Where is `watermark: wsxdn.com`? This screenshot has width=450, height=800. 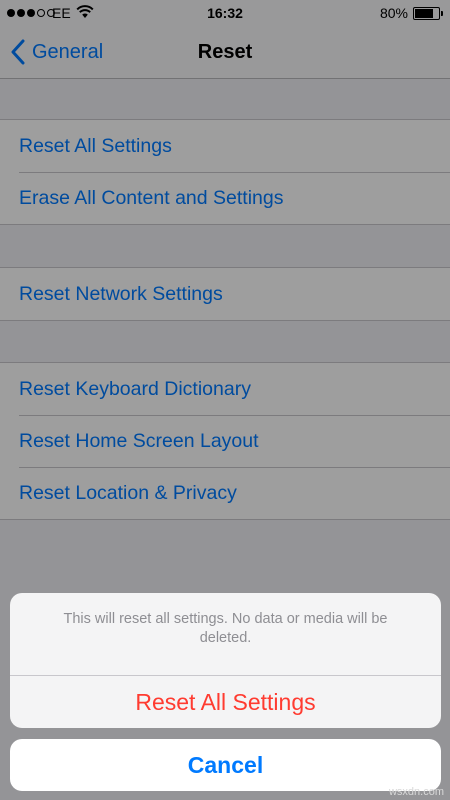 watermark: wsxdn.com is located at coordinates (416, 792).